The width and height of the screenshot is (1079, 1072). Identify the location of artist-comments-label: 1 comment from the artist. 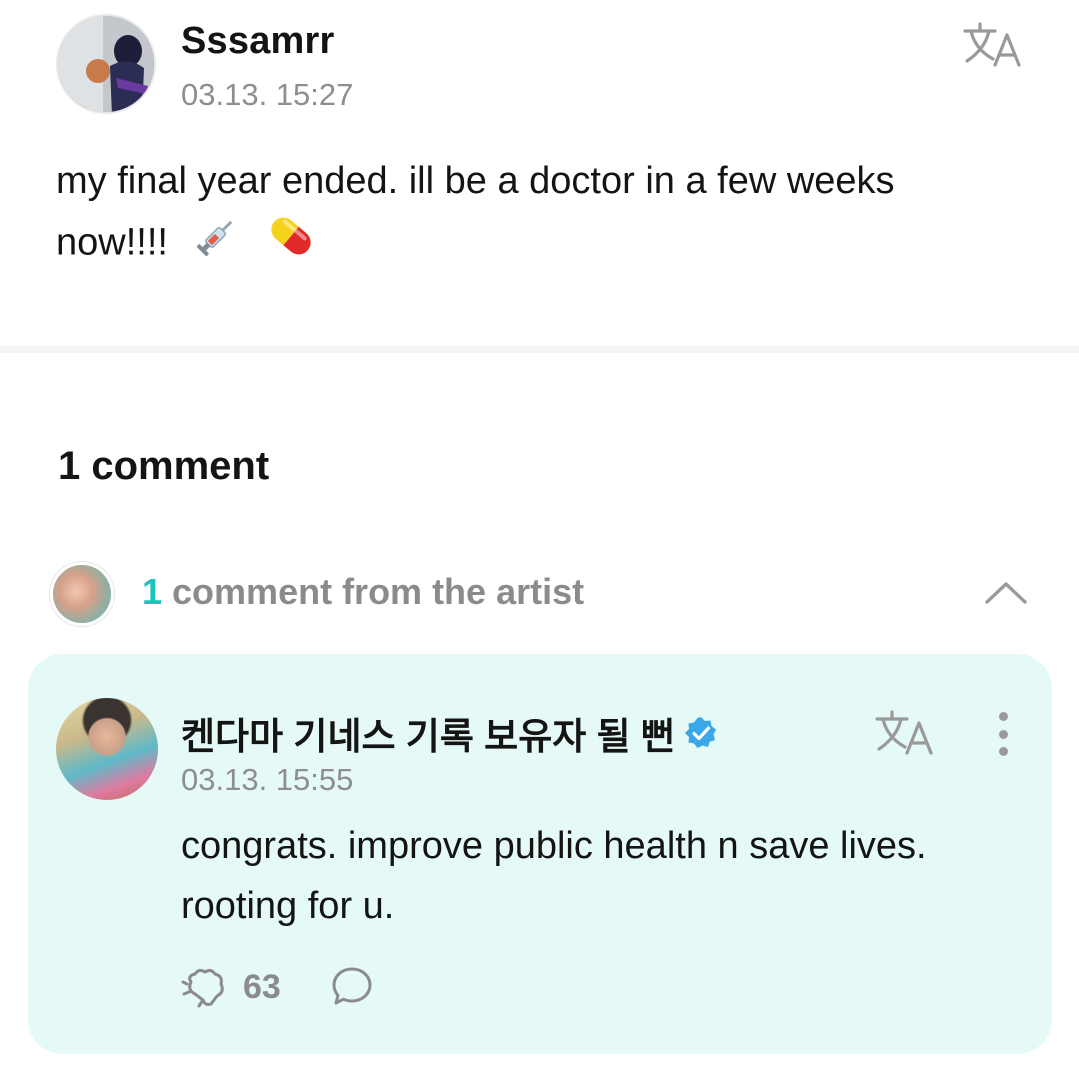
(363, 592).